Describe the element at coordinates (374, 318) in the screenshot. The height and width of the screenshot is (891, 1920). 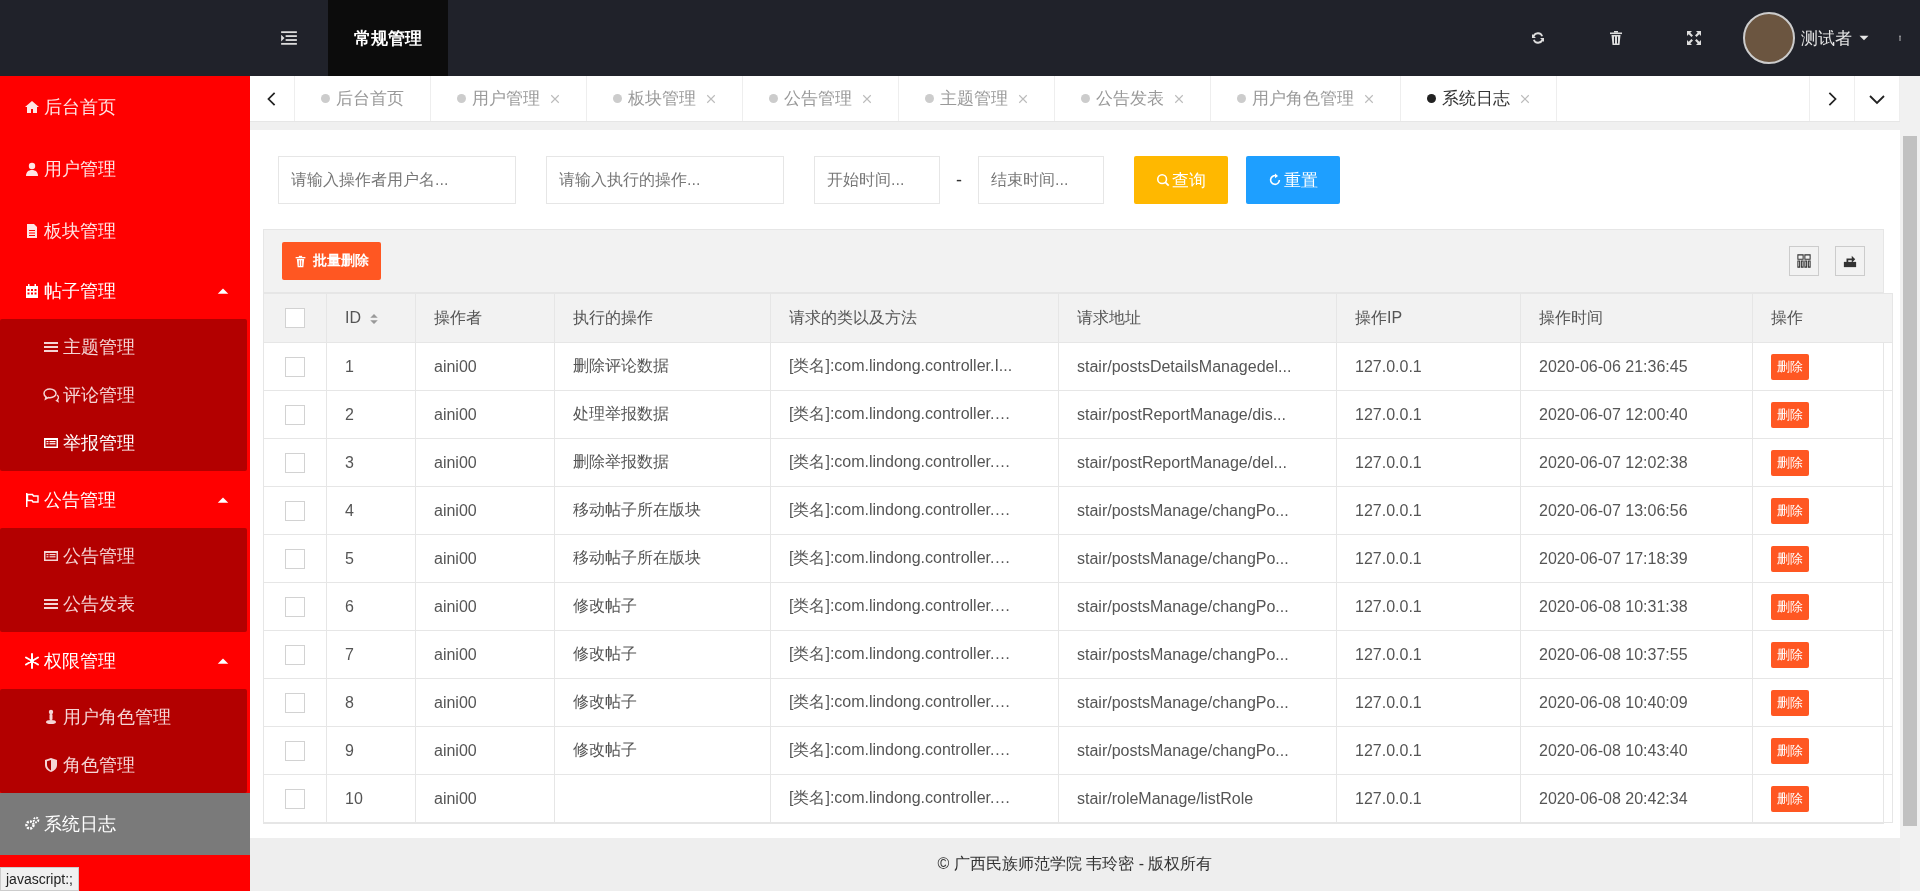
I see `sort-icon` at that location.